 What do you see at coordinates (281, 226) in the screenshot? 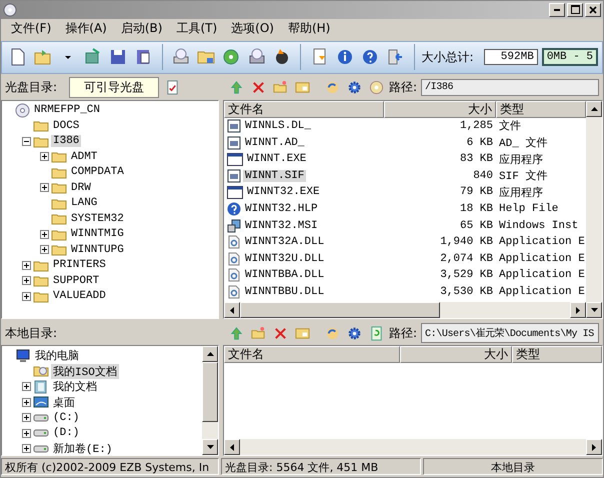
I see `file-name: WINNT32.MSI` at bounding box center [281, 226].